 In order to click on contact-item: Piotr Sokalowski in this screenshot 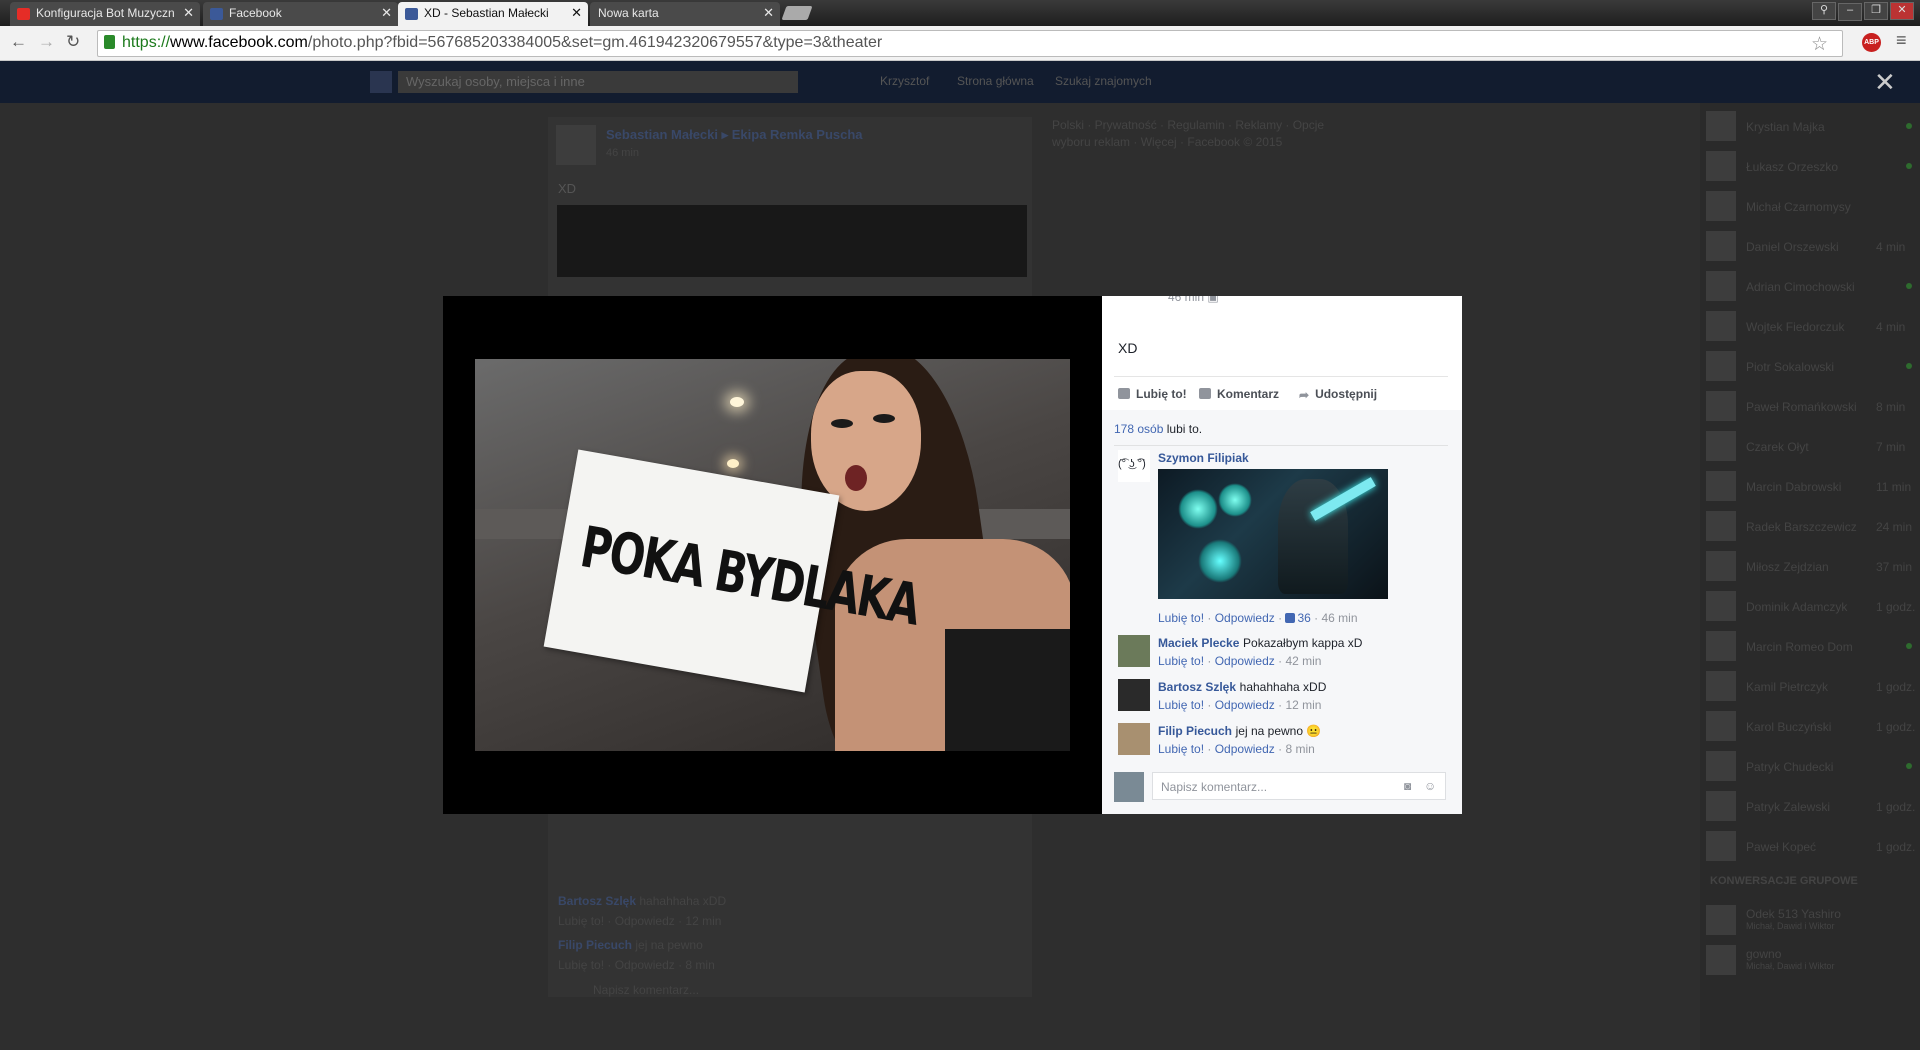, I will do `click(1810, 367)`.